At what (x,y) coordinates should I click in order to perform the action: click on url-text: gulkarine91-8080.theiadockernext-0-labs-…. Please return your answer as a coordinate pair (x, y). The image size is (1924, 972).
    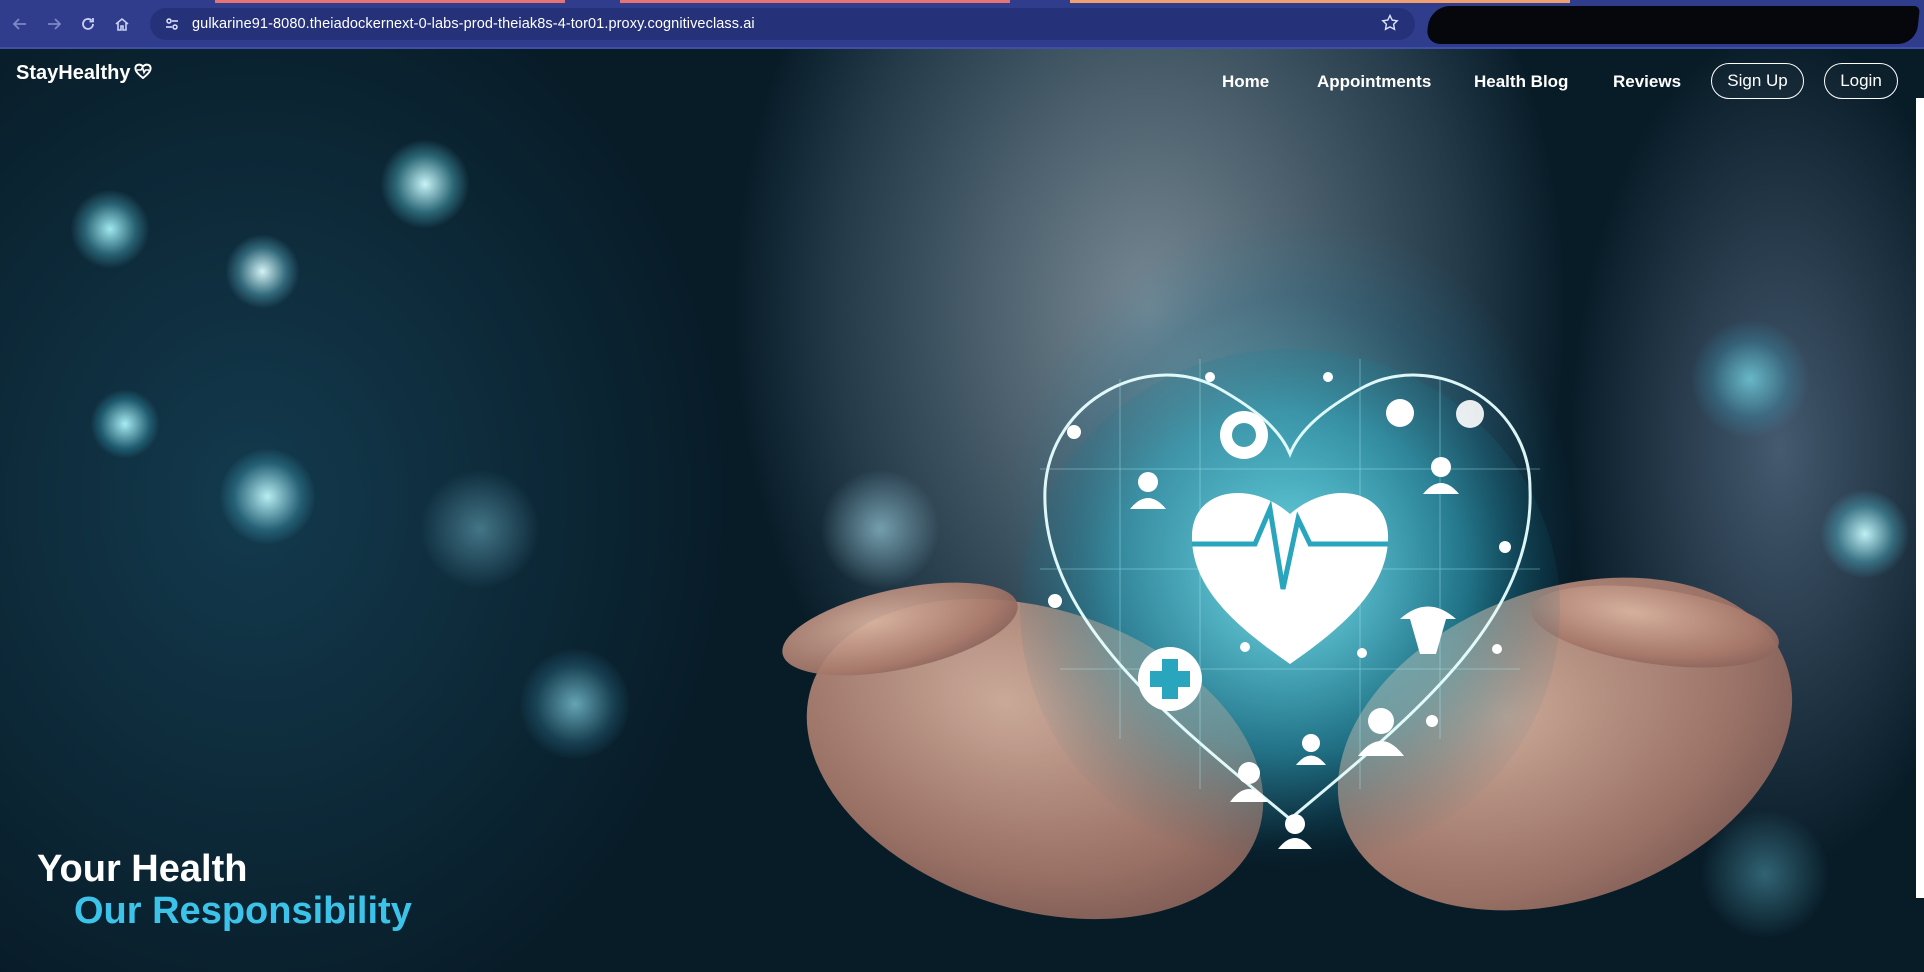
    Looking at the image, I should click on (473, 24).